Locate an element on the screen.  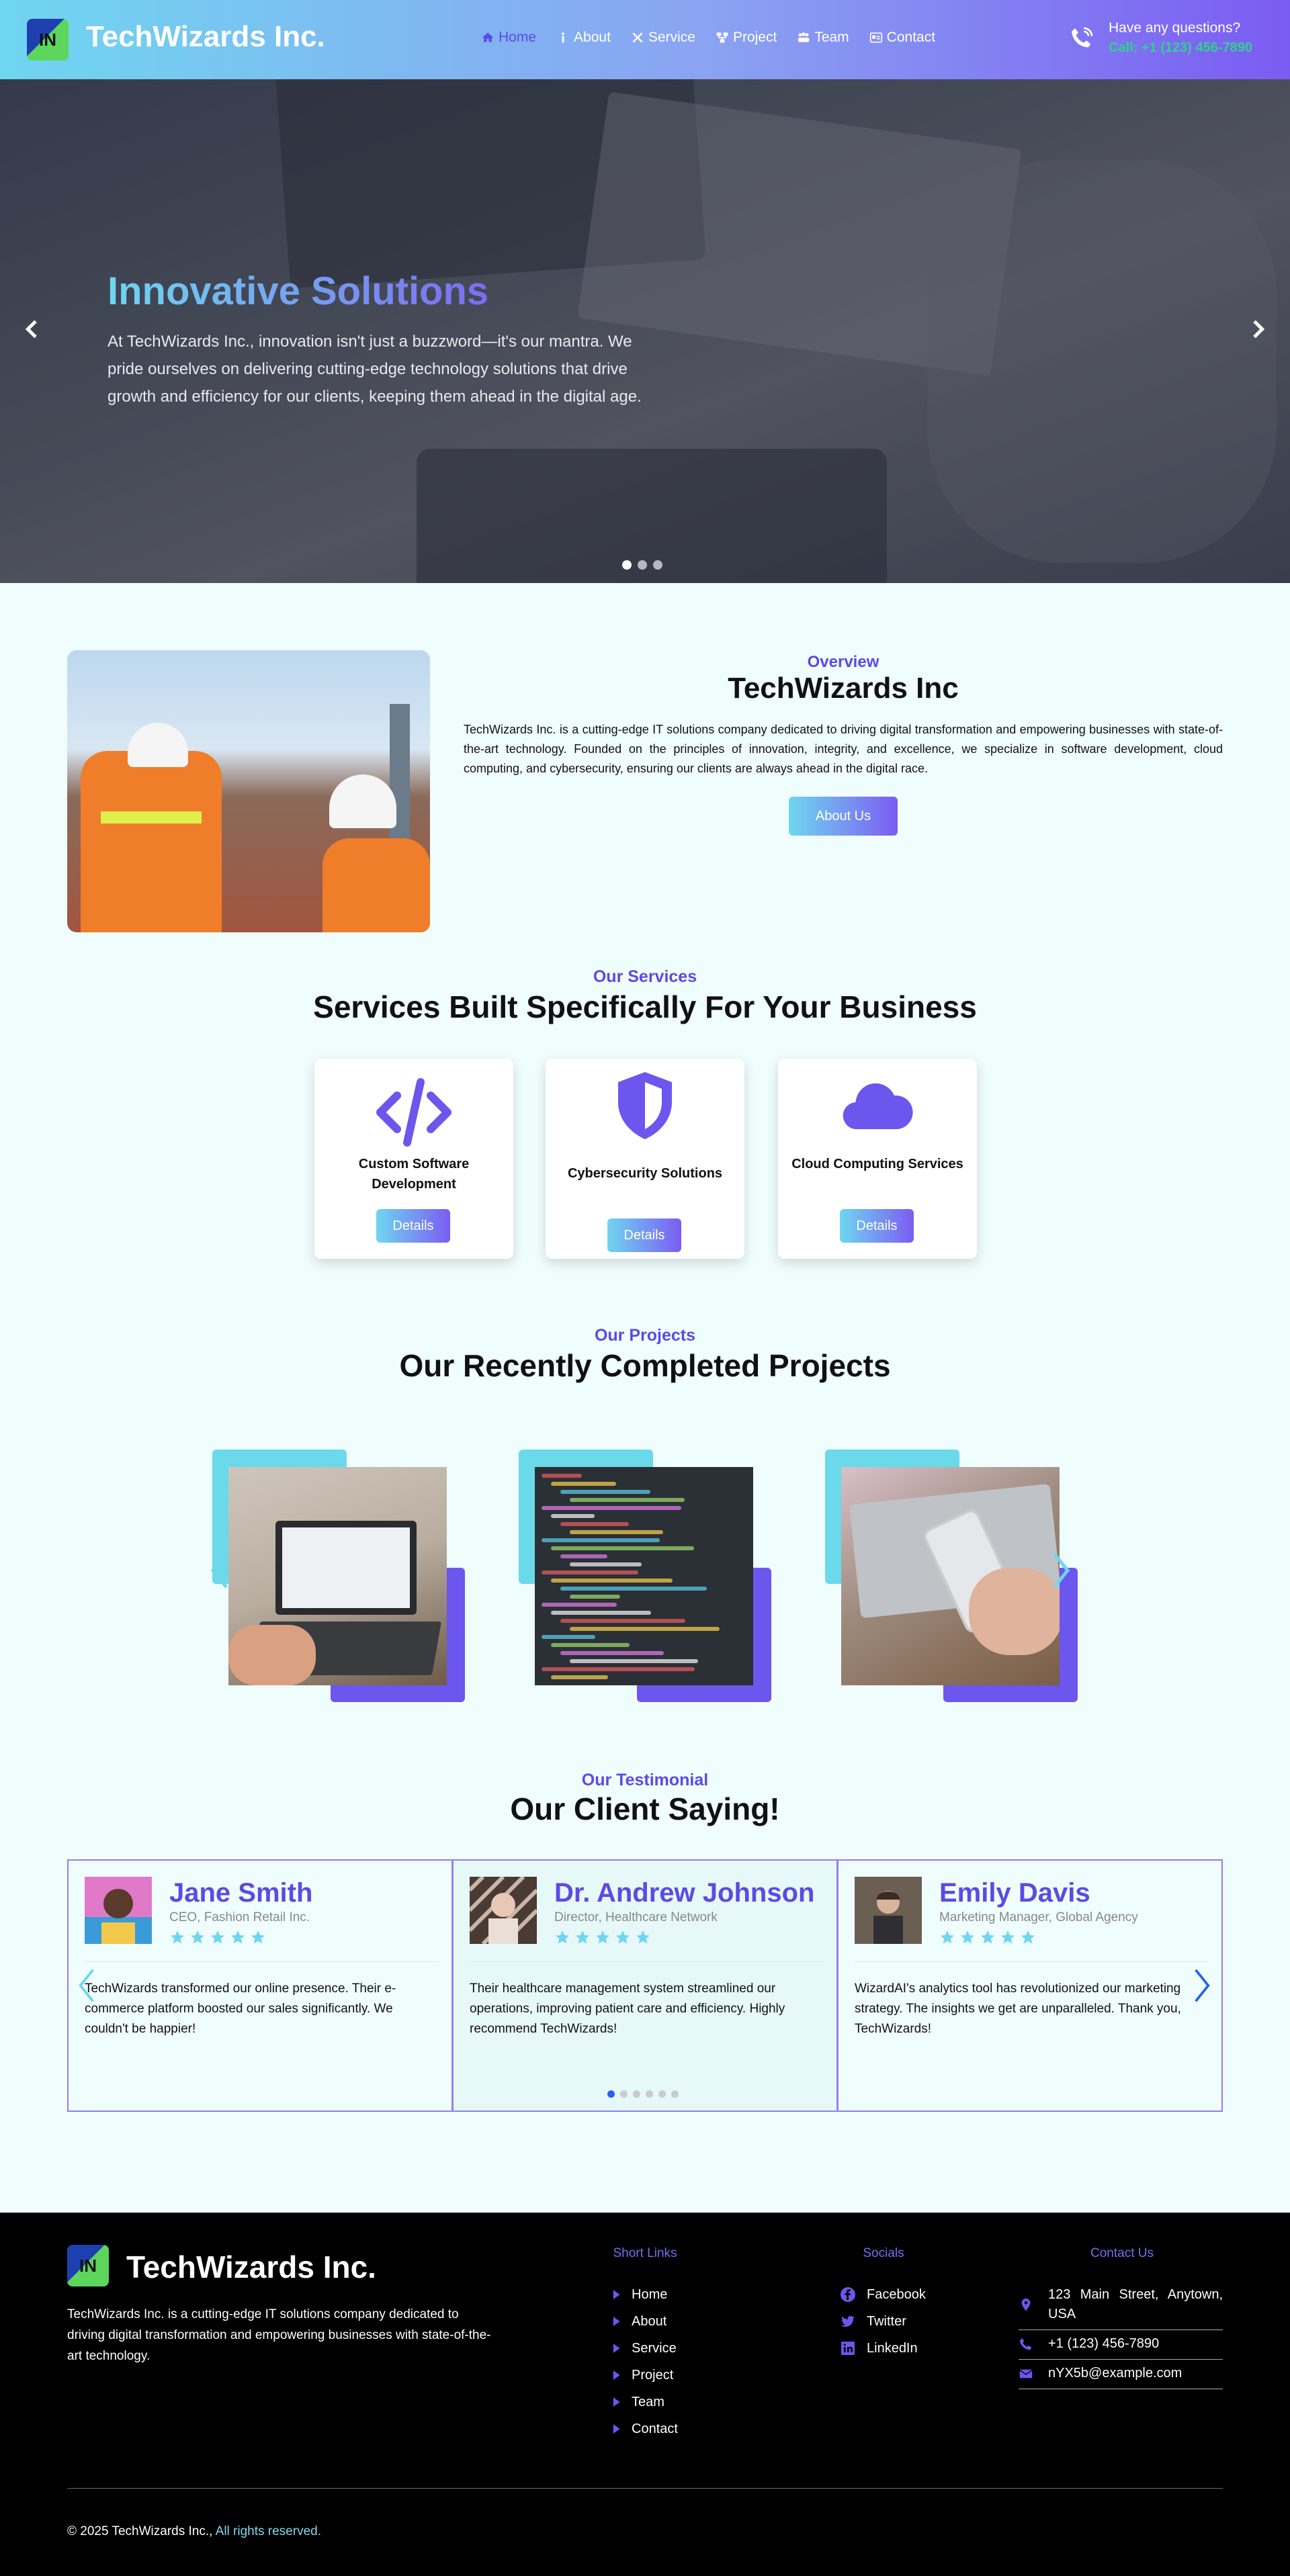
brand-name: TechWizards Inc. is located at coordinates (205, 37).